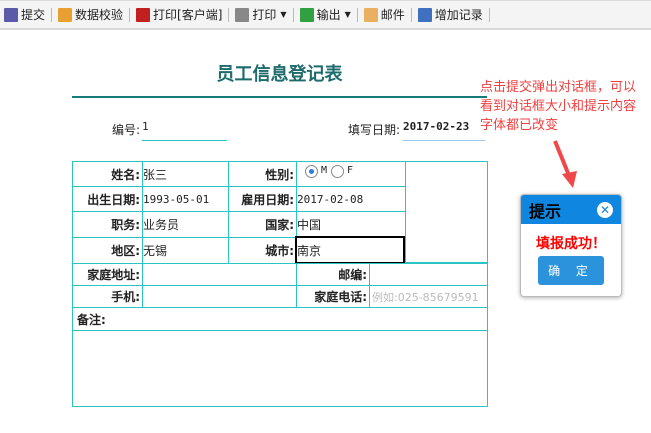 This screenshot has width=651, height=433. What do you see at coordinates (558, 106) in the screenshot?
I see `annotation-text: 点击提交弹出对话框，可以看到对话框大小和提示内容字体都已改变` at bounding box center [558, 106].